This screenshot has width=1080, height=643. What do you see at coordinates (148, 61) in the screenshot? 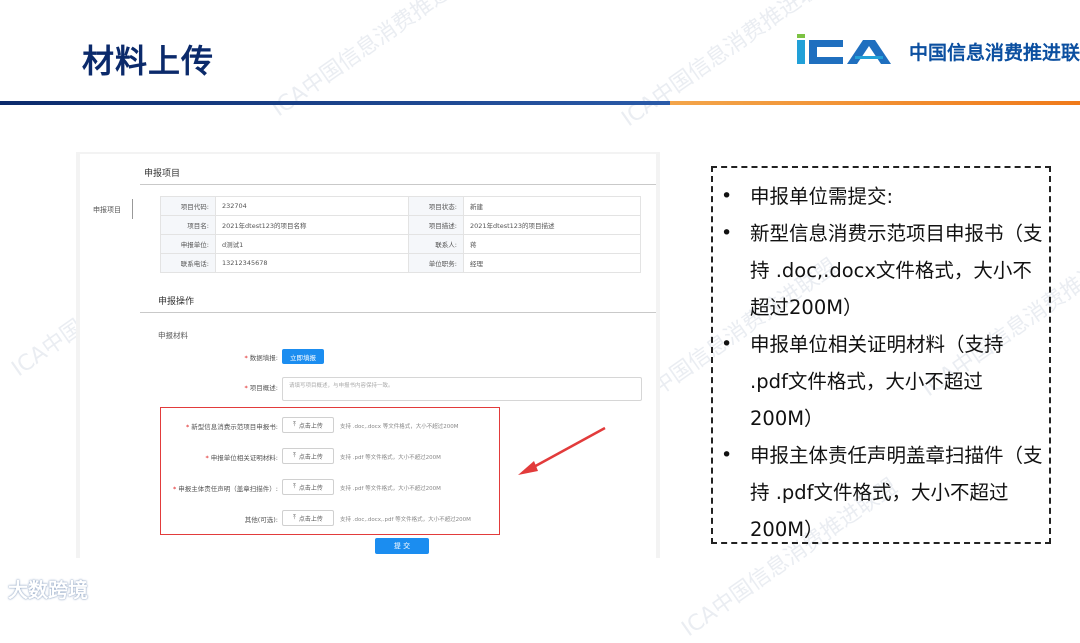
I see `slide-title: 材料上传` at bounding box center [148, 61].